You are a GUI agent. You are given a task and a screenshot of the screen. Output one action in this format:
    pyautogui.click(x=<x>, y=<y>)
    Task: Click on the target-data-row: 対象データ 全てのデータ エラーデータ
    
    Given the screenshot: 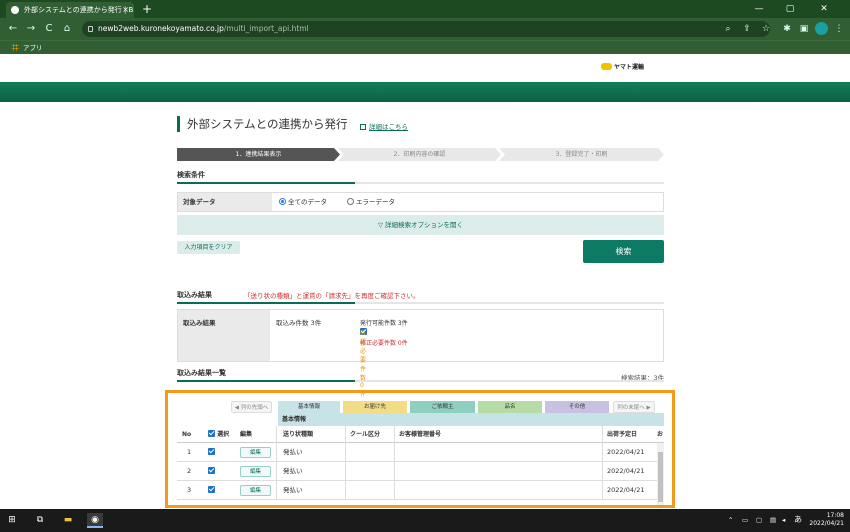 What is the action you would take?
    pyautogui.click(x=420, y=202)
    